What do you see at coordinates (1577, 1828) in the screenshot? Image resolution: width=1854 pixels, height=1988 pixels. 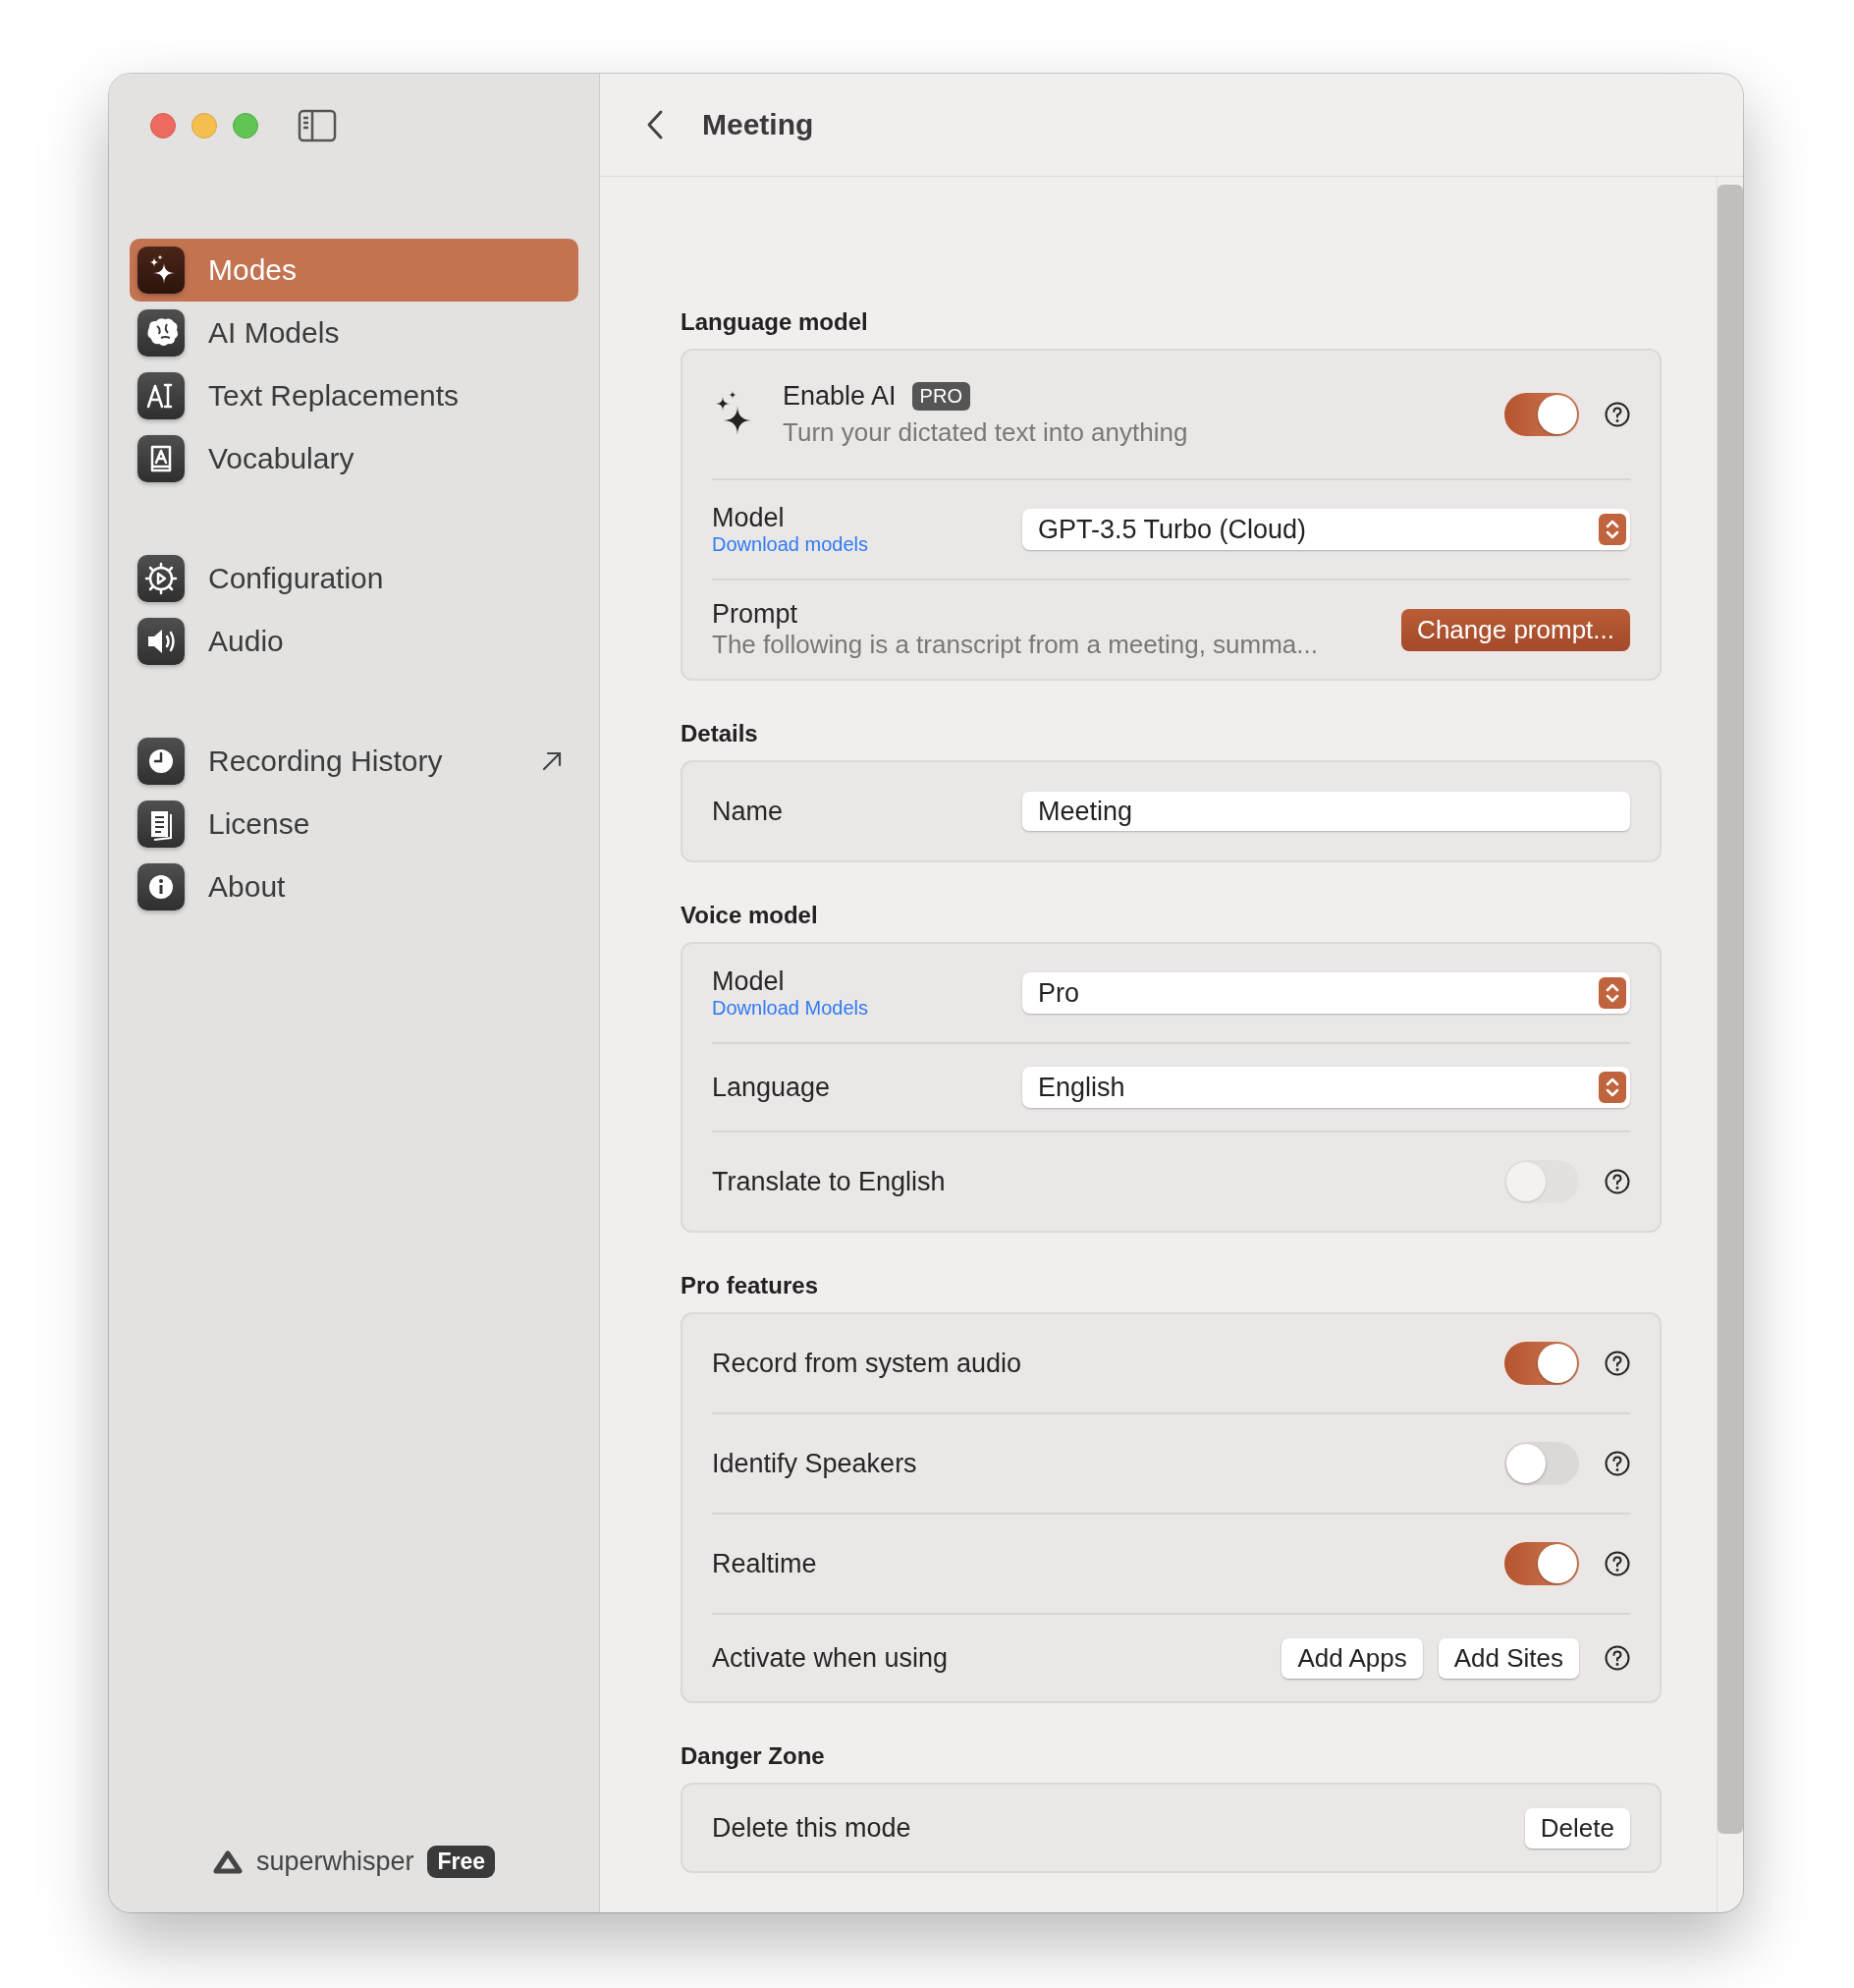 I see `delete-button: Delete` at bounding box center [1577, 1828].